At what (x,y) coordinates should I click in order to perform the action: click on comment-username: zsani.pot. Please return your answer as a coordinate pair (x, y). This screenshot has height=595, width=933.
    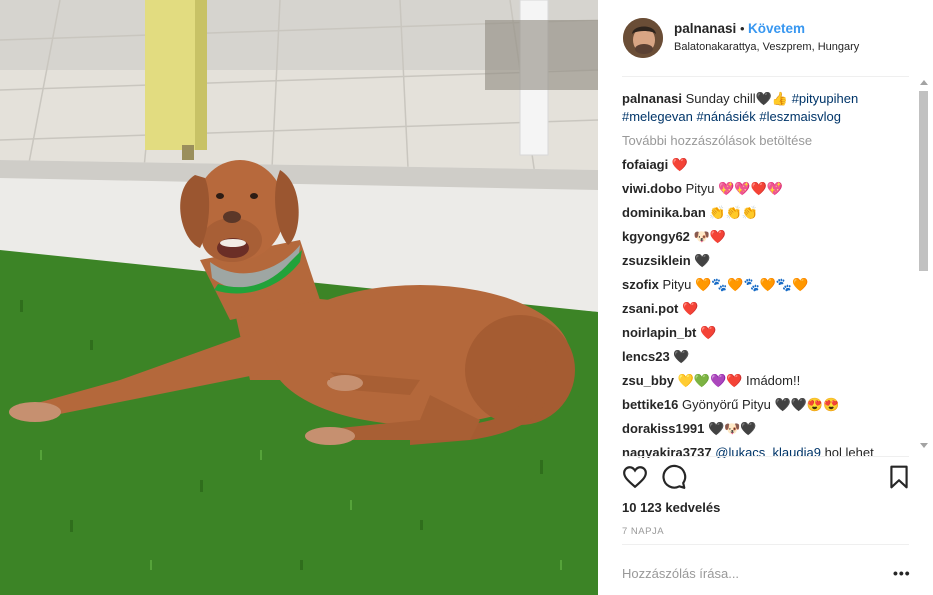
    Looking at the image, I should click on (650, 308).